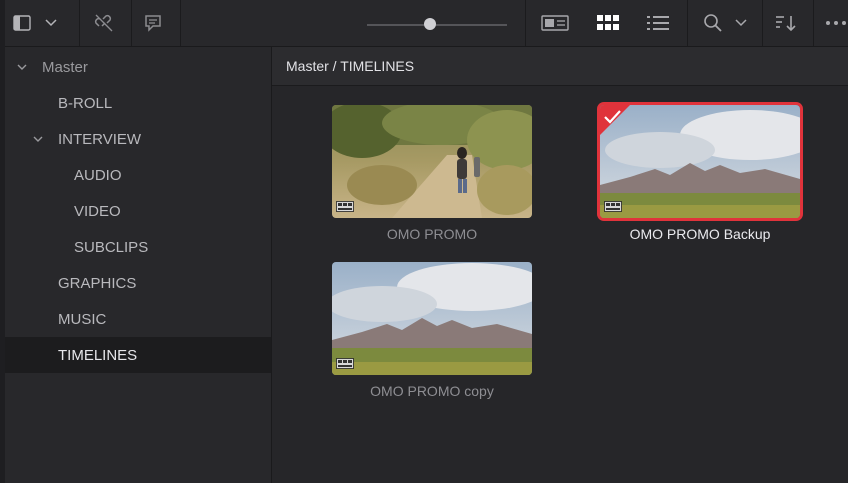  What do you see at coordinates (658, 23) in the screenshot?
I see `list-view-icon` at bounding box center [658, 23].